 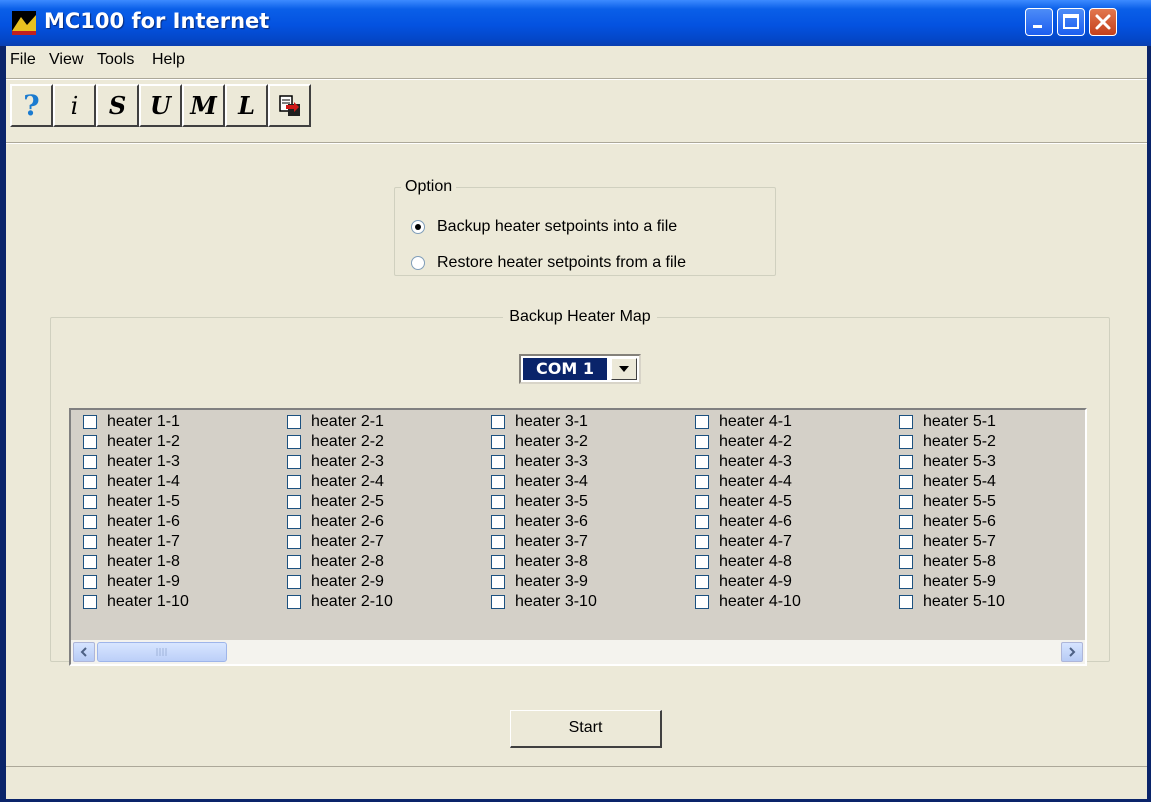 What do you see at coordinates (289, 105) in the screenshot?
I see `copy-file-button` at bounding box center [289, 105].